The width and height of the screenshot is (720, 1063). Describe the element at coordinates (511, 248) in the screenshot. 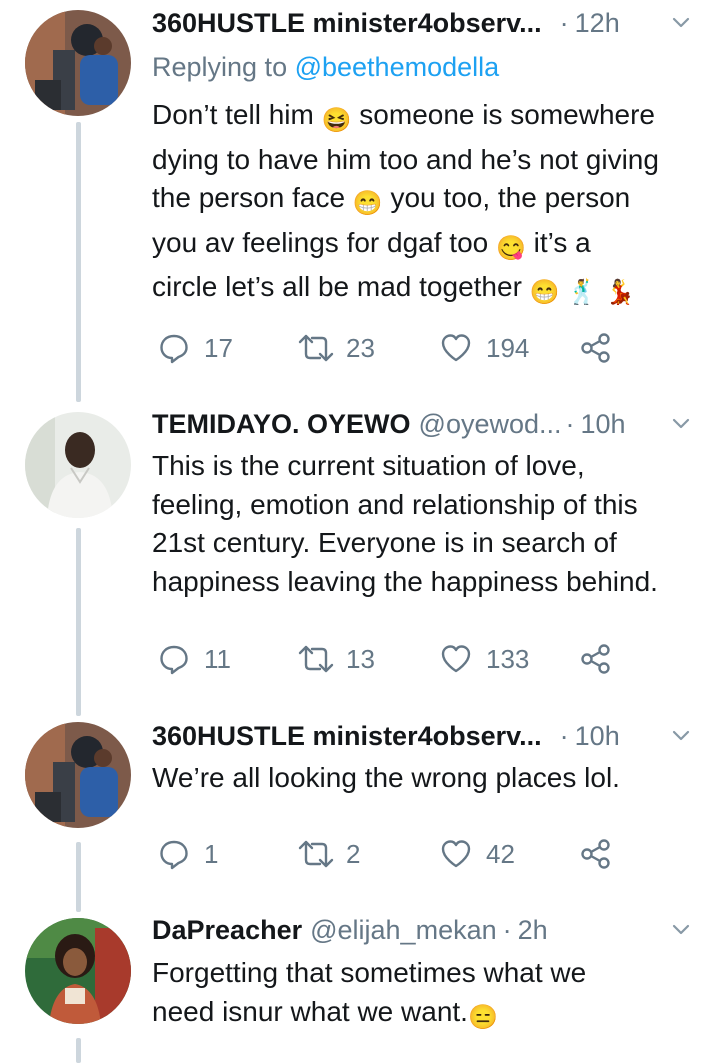

I see `yum-emoji: 😋` at that location.